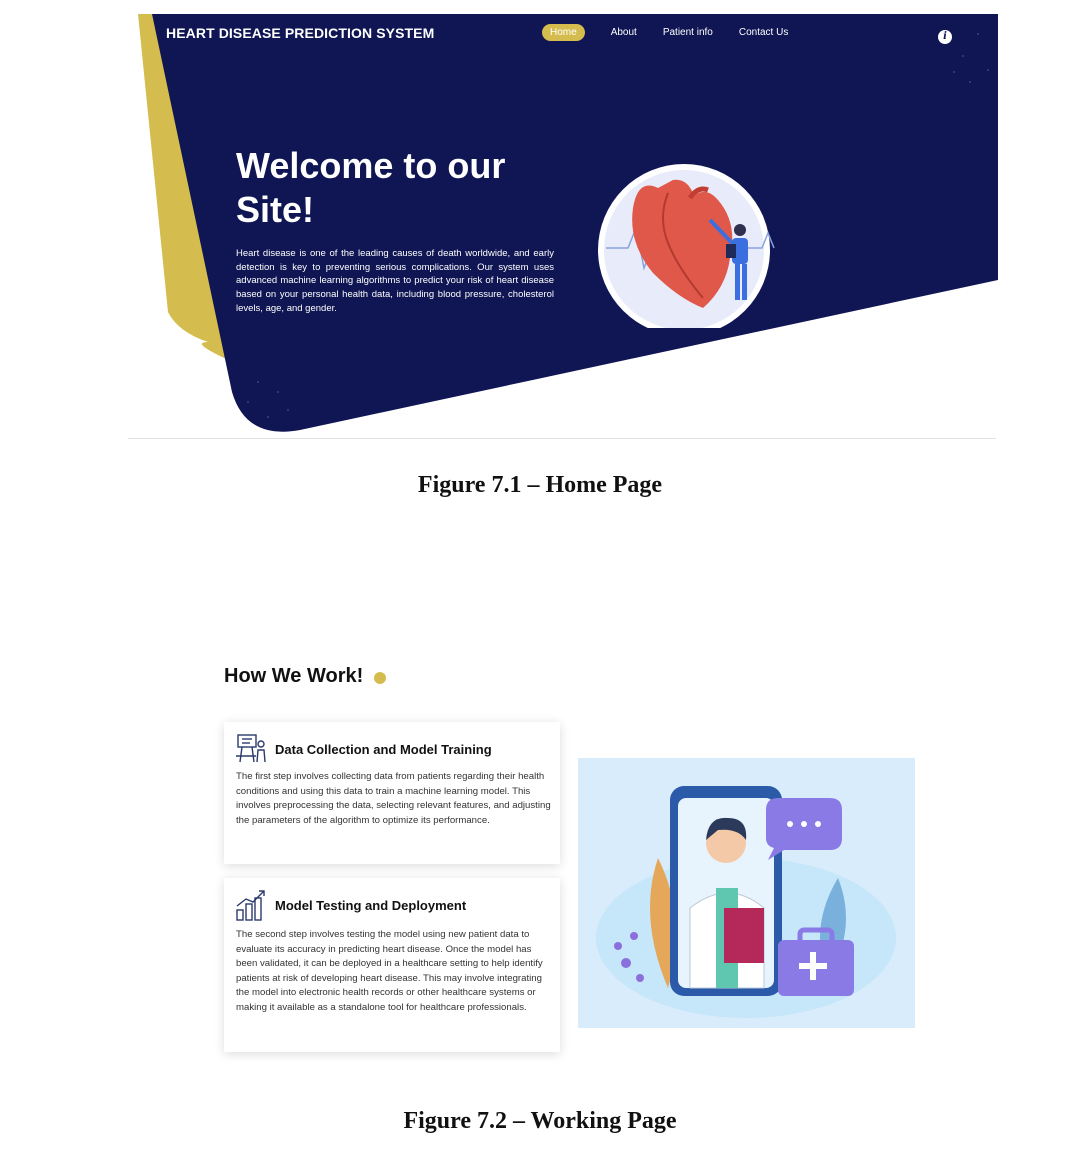  What do you see at coordinates (624, 32) in the screenshot?
I see `nav-about: About` at bounding box center [624, 32].